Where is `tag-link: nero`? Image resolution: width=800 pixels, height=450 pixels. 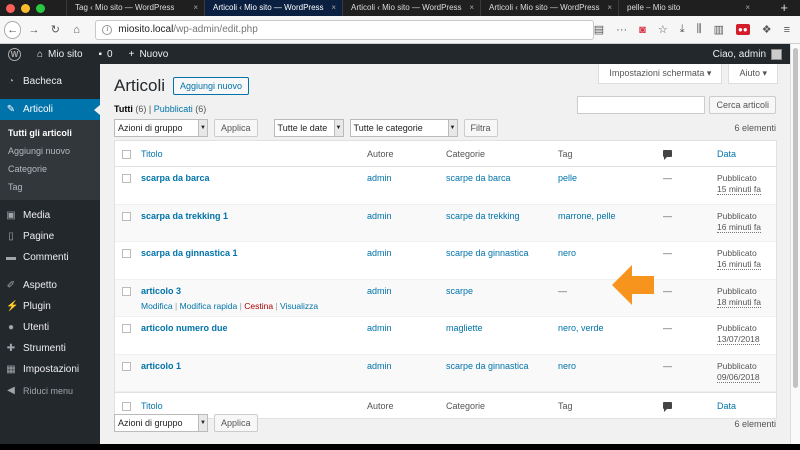
tag-link: nero is located at coordinates (606, 376).